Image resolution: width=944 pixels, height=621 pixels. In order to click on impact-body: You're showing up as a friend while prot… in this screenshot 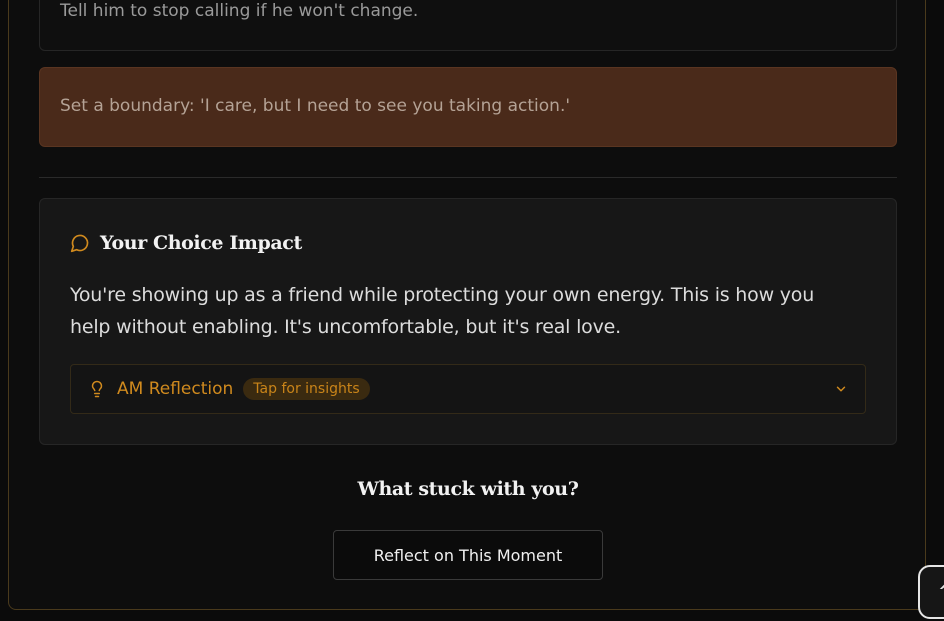, I will do `click(442, 311)`.